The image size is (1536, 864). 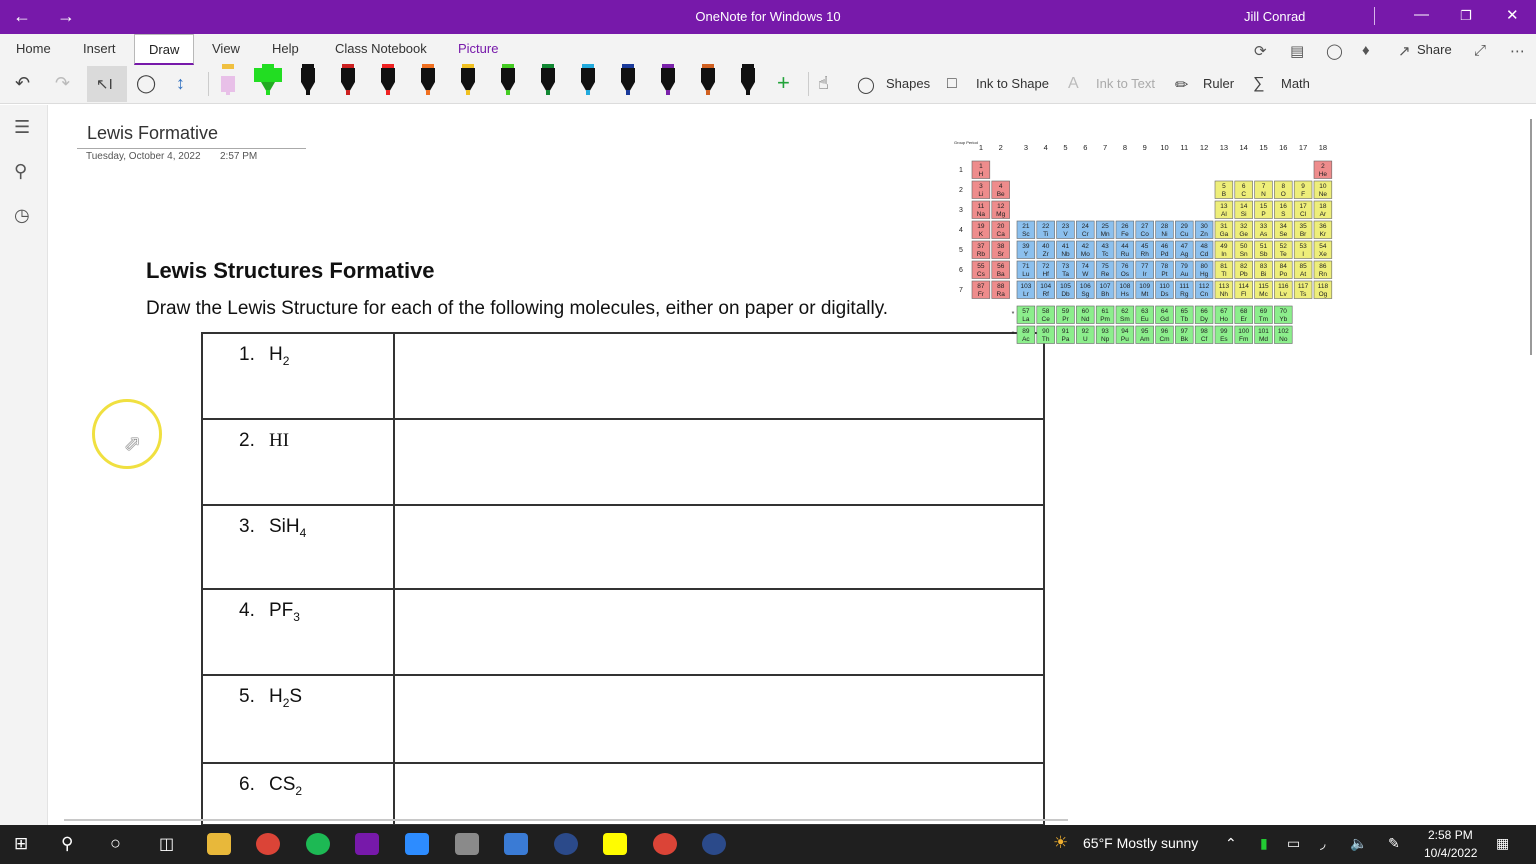 I want to click on add-space-icon: ↕, so click(x=180, y=83).